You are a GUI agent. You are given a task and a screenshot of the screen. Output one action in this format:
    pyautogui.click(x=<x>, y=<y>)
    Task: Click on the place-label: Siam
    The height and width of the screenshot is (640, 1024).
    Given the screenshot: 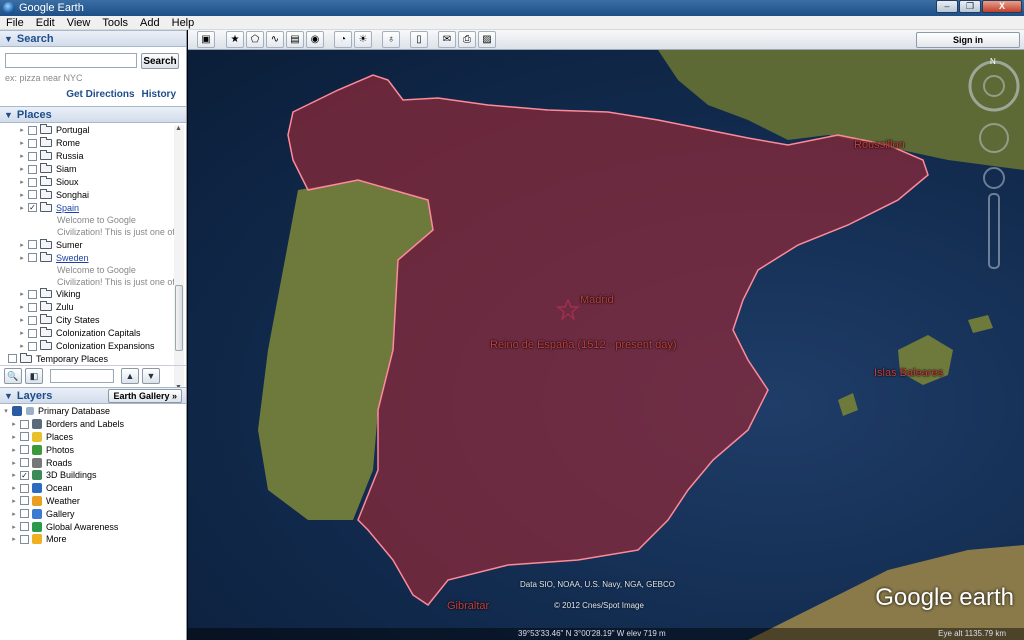 What is the action you would take?
    pyautogui.click(x=66, y=169)
    